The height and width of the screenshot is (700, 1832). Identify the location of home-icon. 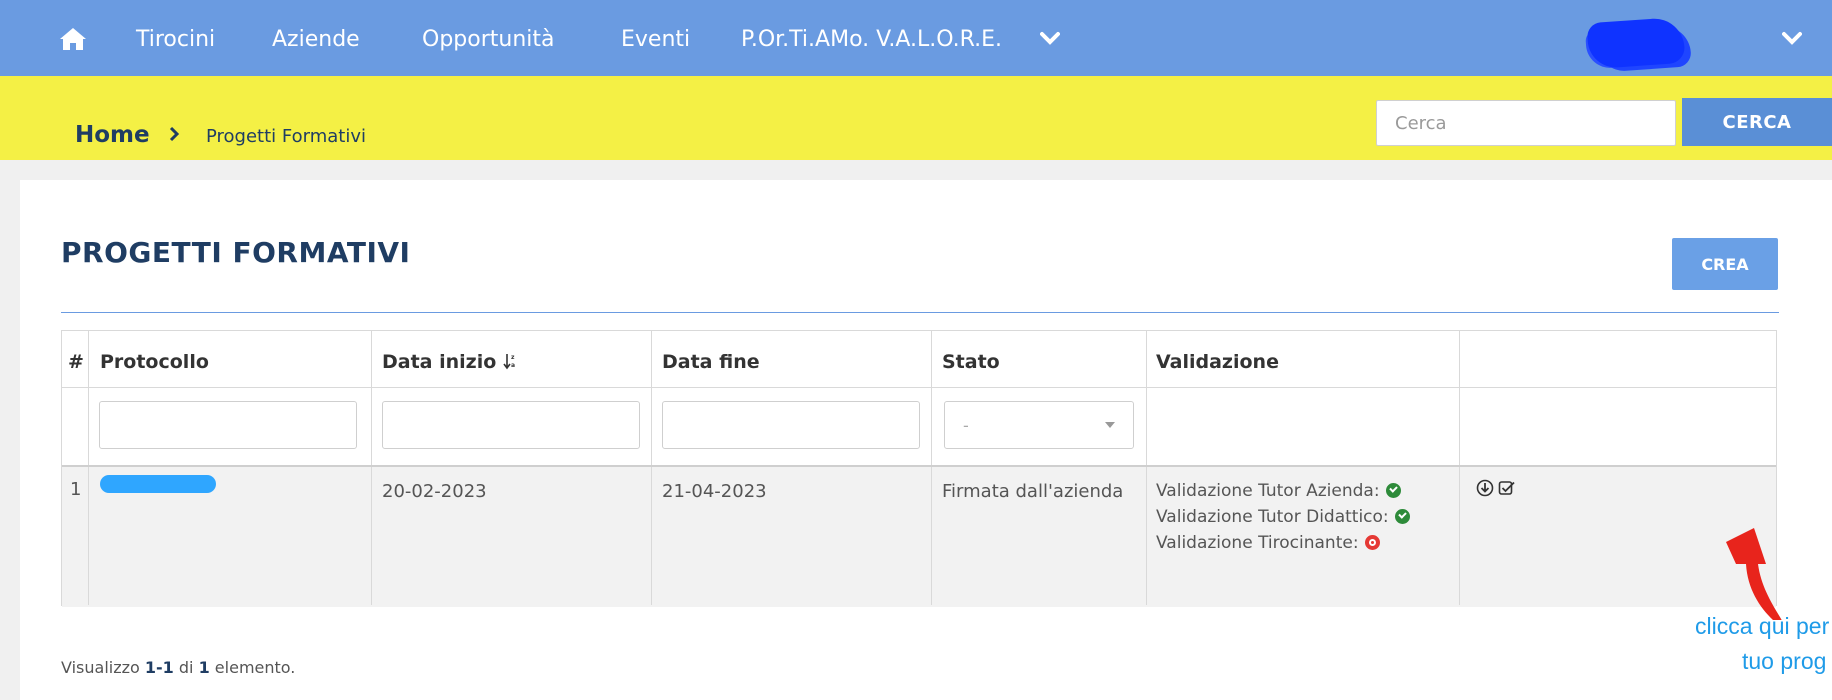
(73, 39).